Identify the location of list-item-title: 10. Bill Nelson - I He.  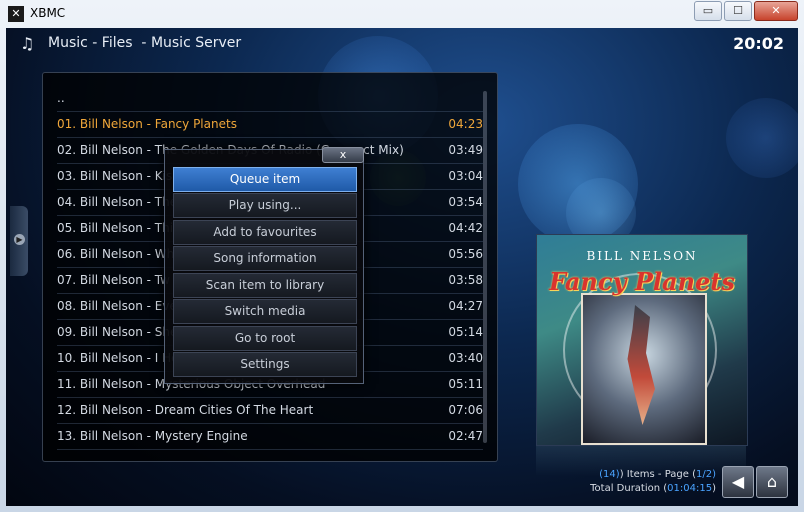
(118, 358).